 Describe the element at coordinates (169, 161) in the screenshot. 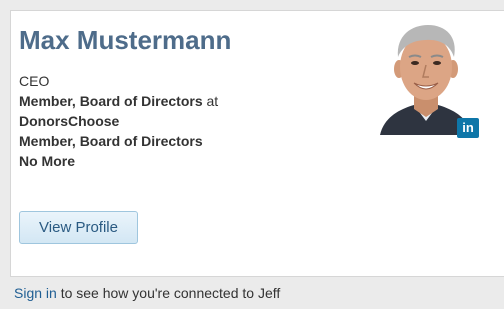

I see `position-2-company: No More` at that location.